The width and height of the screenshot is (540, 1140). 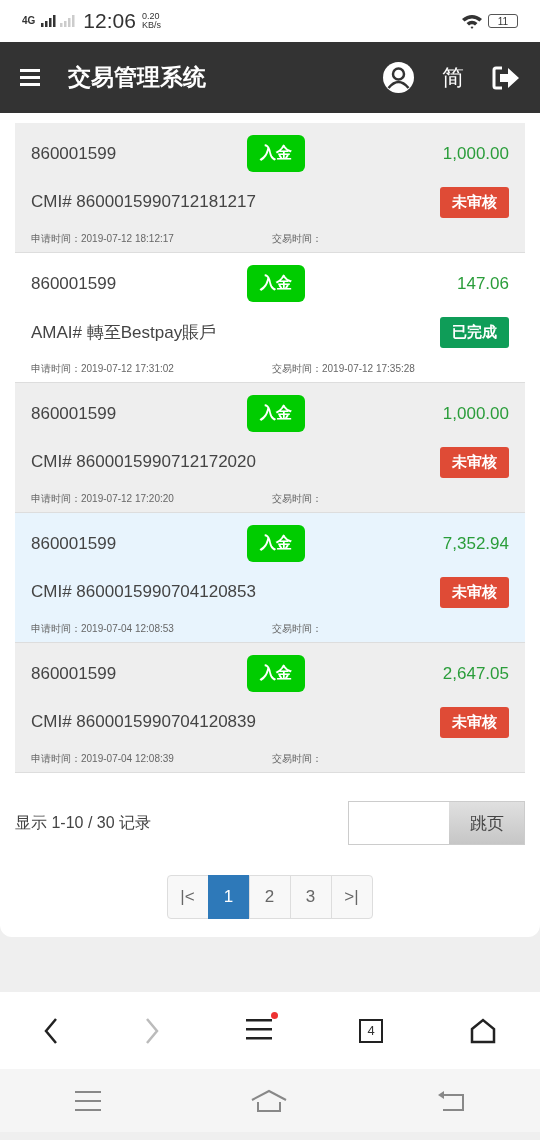 What do you see at coordinates (109, 21) in the screenshot?
I see `clock: 12:06` at bounding box center [109, 21].